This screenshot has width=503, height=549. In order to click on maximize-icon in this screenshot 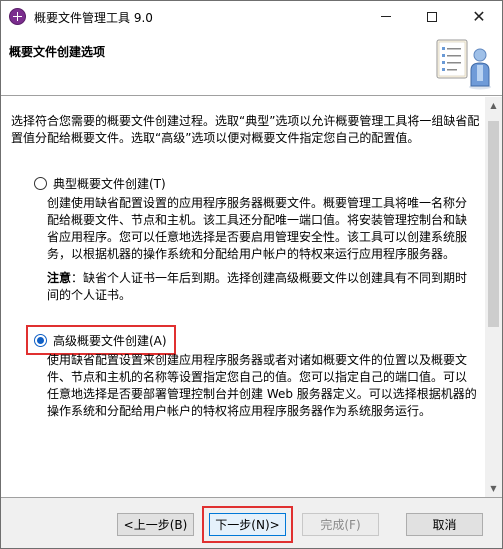, I will do `click(432, 16)`.